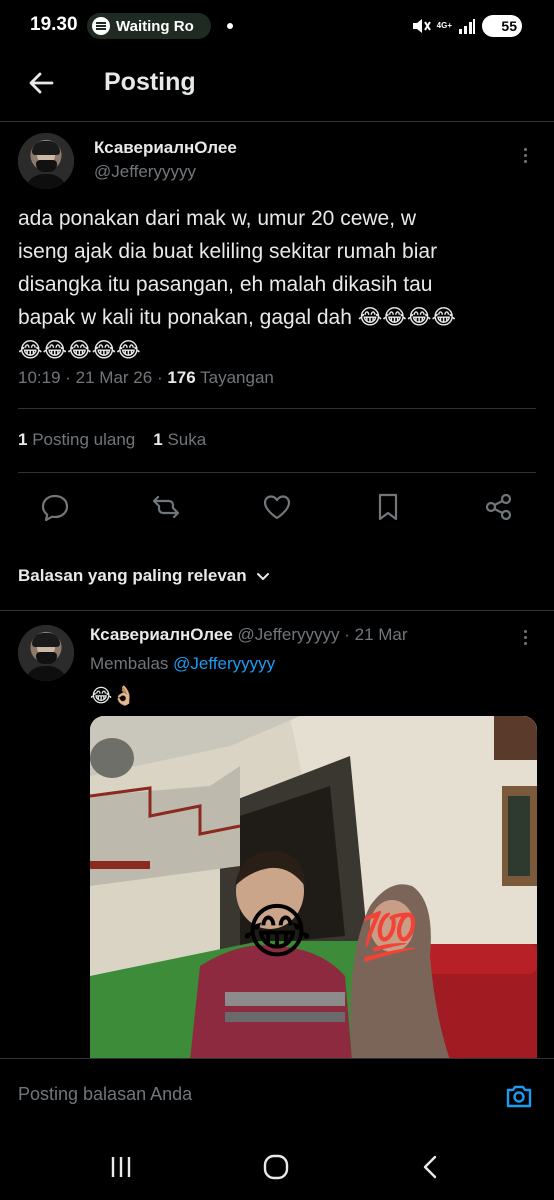 The width and height of the screenshot is (554, 1200). Describe the element at coordinates (388, 507) in the screenshot. I see `bookmark-icon` at that location.